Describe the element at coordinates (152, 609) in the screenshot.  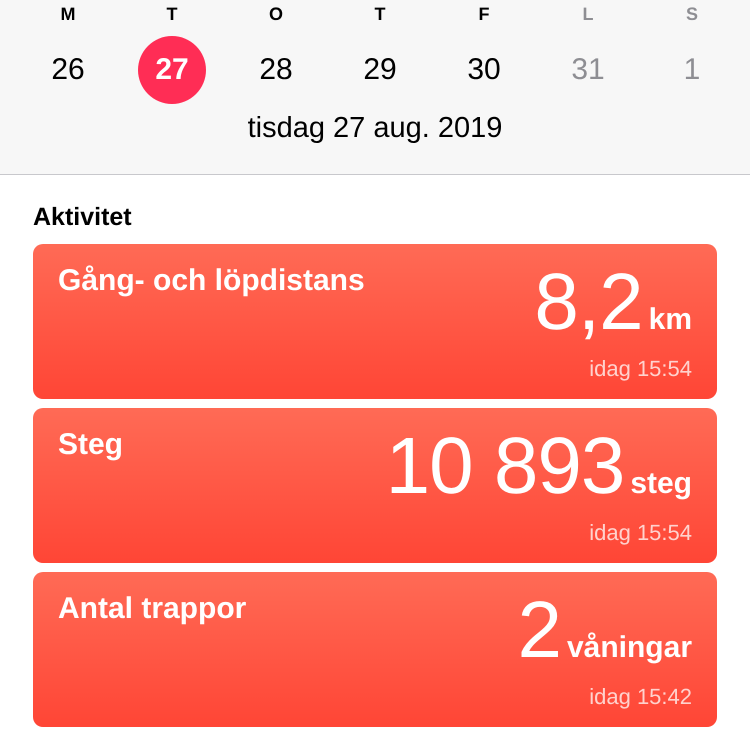
I see `card-title: Antal trappor` at that location.